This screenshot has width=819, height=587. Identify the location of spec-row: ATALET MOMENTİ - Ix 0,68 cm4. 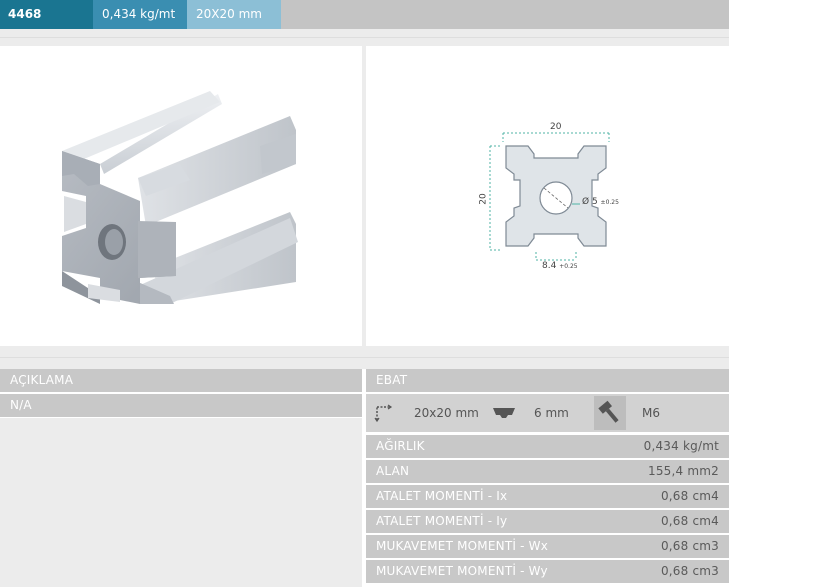
(547, 496).